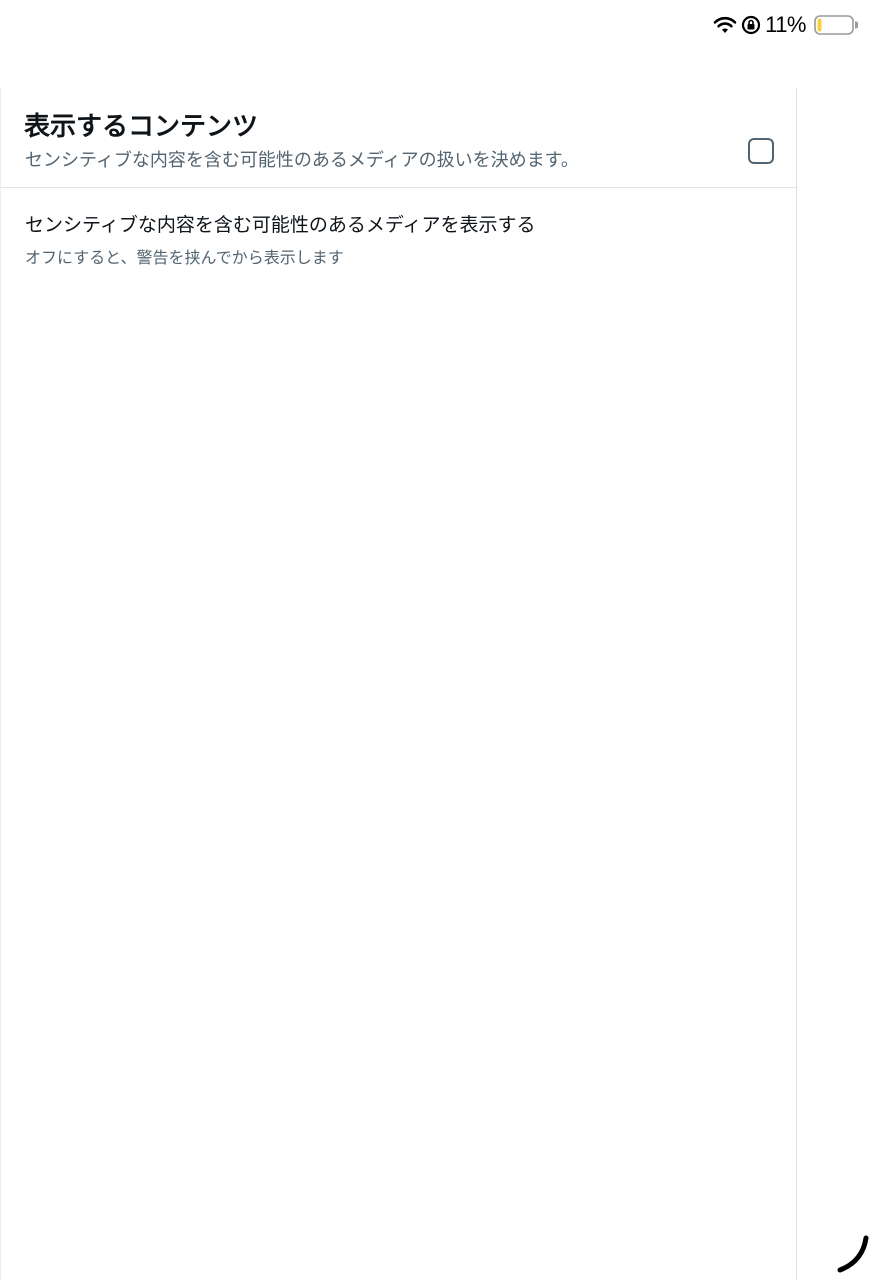 Image resolution: width=880 pixels, height=1280 pixels. What do you see at coordinates (141, 127) in the screenshot?
I see `page-title: 表示するコンテンツ` at bounding box center [141, 127].